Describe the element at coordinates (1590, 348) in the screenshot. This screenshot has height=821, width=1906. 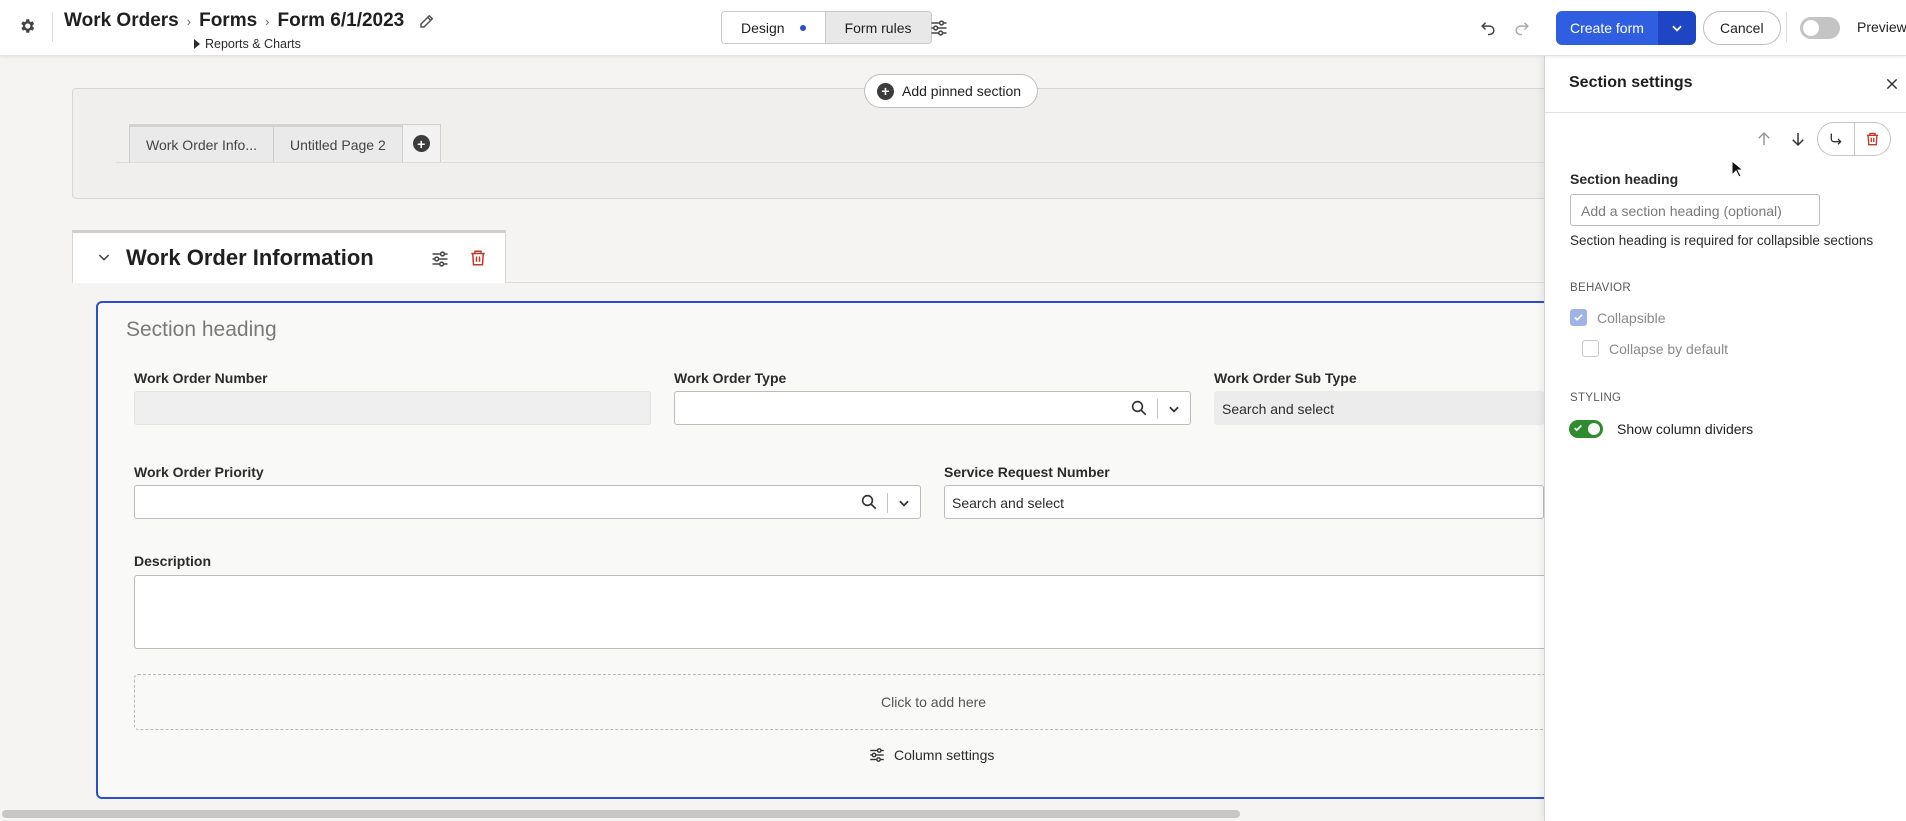
I see `collapse-by-default-checkbox` at that location.